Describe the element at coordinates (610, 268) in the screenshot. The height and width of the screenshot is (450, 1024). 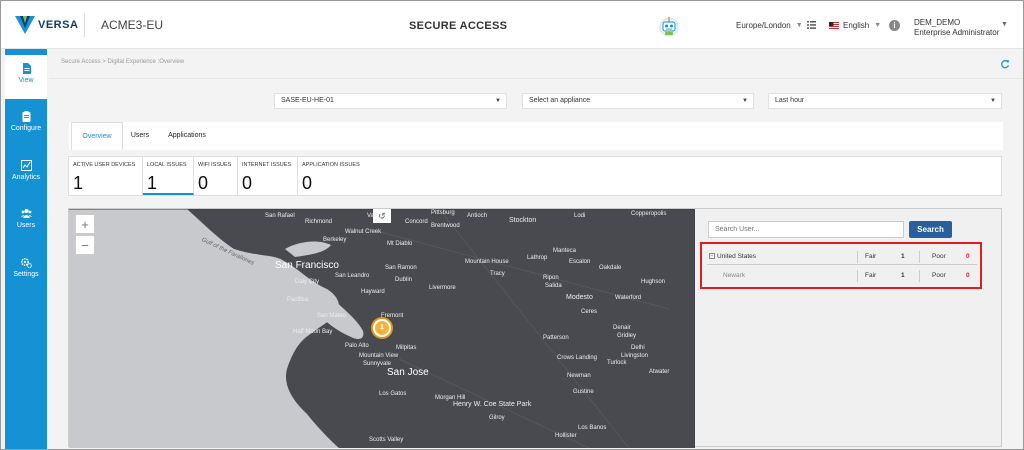
I see `map-label-oakdale: Oakdale` at that location.